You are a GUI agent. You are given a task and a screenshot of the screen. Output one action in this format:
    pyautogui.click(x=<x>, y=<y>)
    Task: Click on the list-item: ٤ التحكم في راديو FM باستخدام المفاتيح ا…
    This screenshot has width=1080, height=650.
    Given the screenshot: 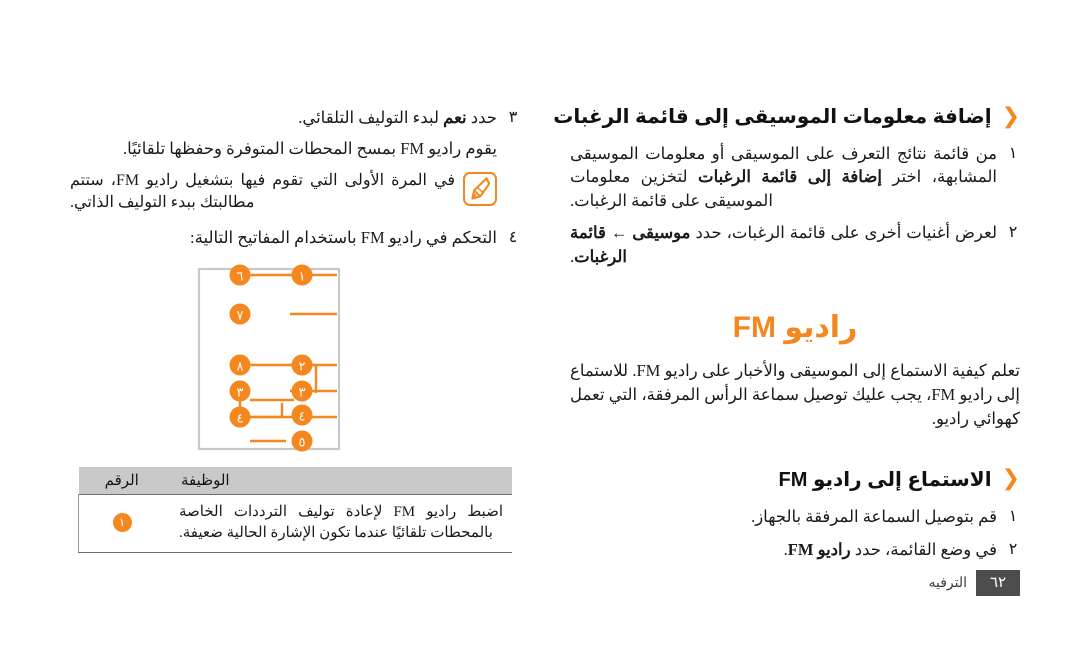 What is the action you would take?
    pyautogui.click(x=295, y=238)
    